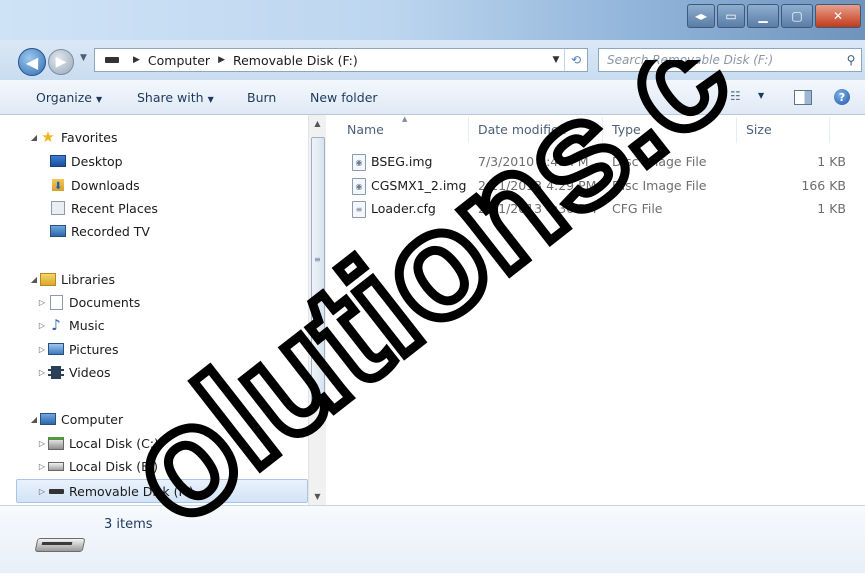 The width and height of the screenshot is (865, 580). I want to click on nav-computer: ◢ Computer, so click(75, 419).